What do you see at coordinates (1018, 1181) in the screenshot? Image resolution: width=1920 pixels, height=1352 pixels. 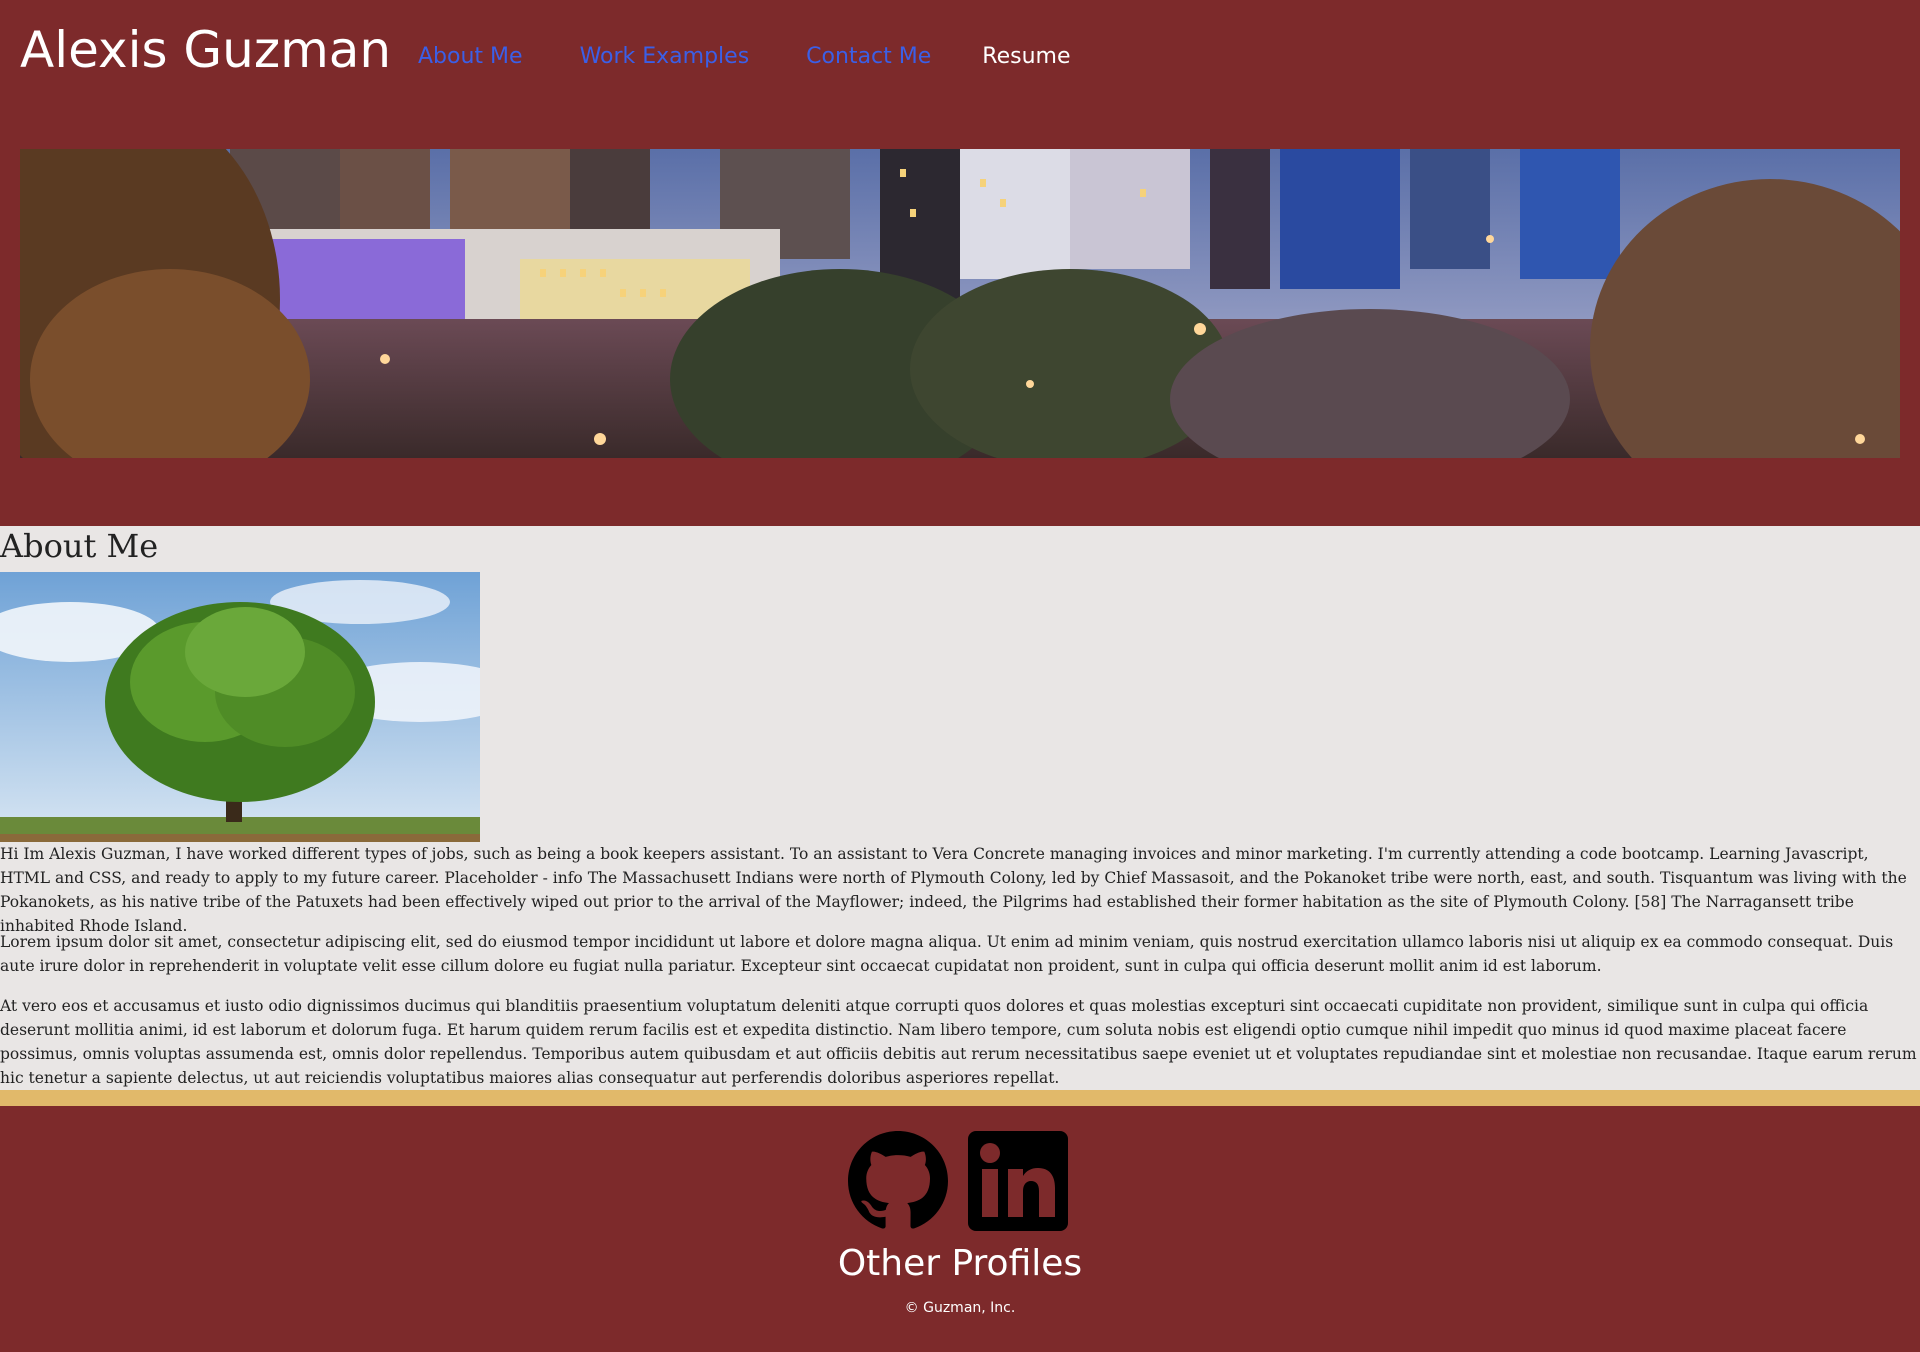 I see `linkedin-icon` at bounding box center [1018, 1181].